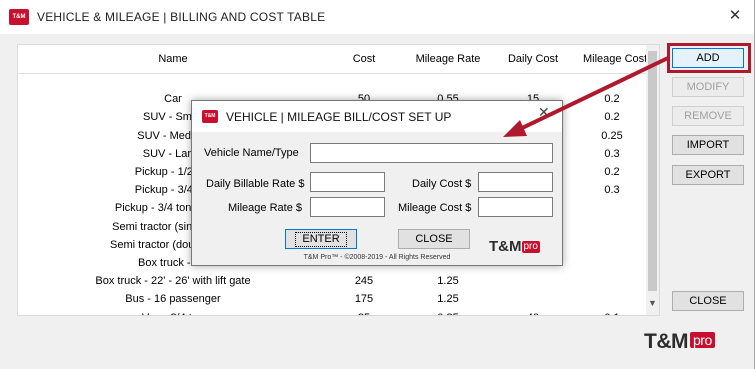 This screenshot has height=369, width=755. I want to click on brand-pro-badge: pro, so click(702, 340).